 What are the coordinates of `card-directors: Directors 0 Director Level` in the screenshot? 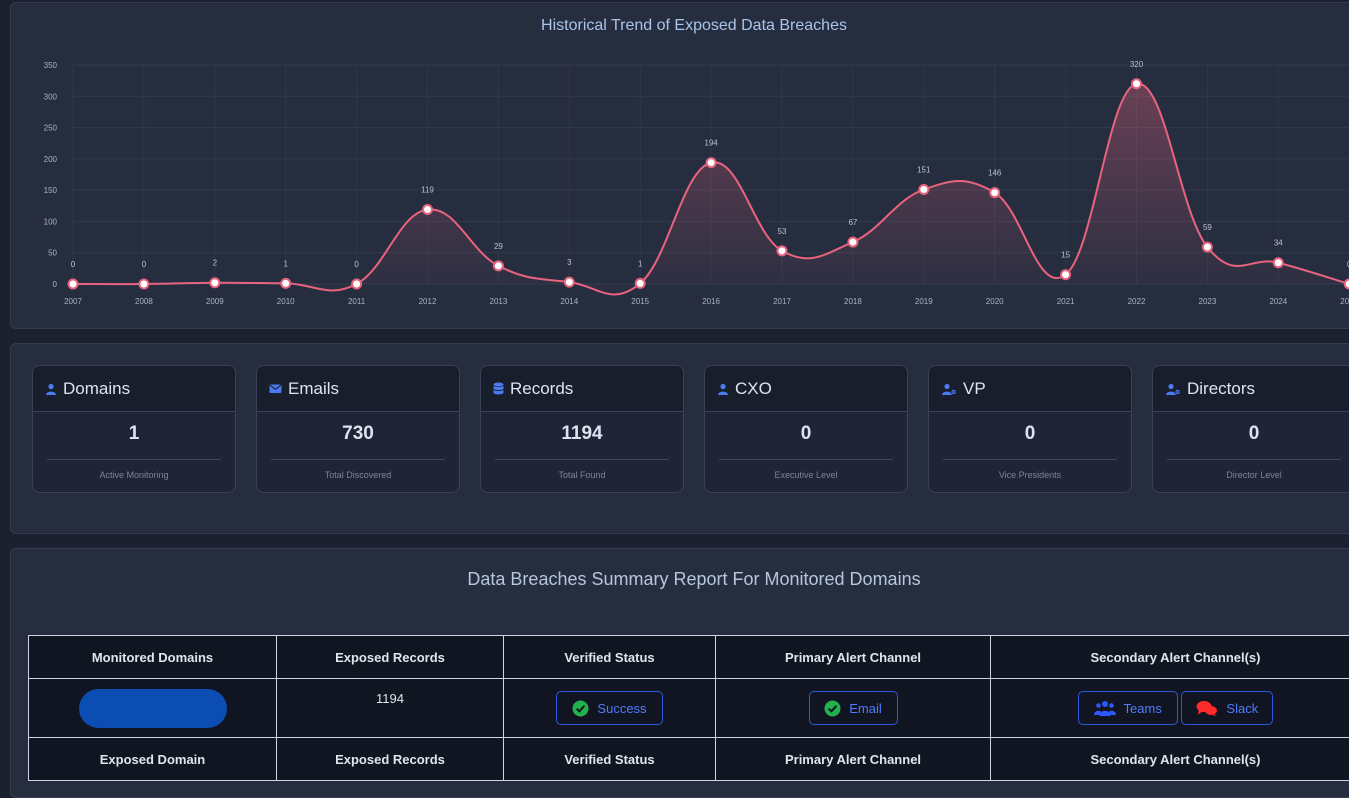 It's located at (1250, 429).